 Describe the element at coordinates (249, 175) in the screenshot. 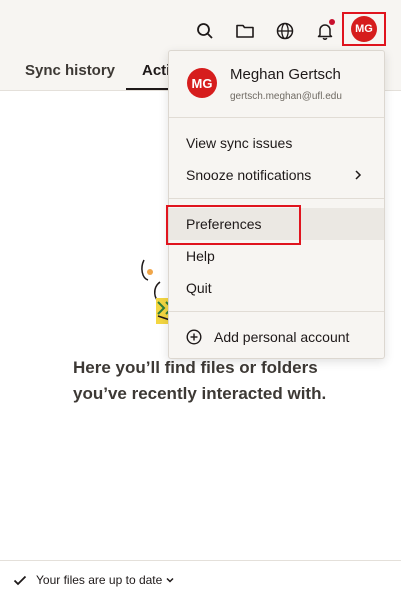

I see `menu-item-label: Snooze notifications` at that location.